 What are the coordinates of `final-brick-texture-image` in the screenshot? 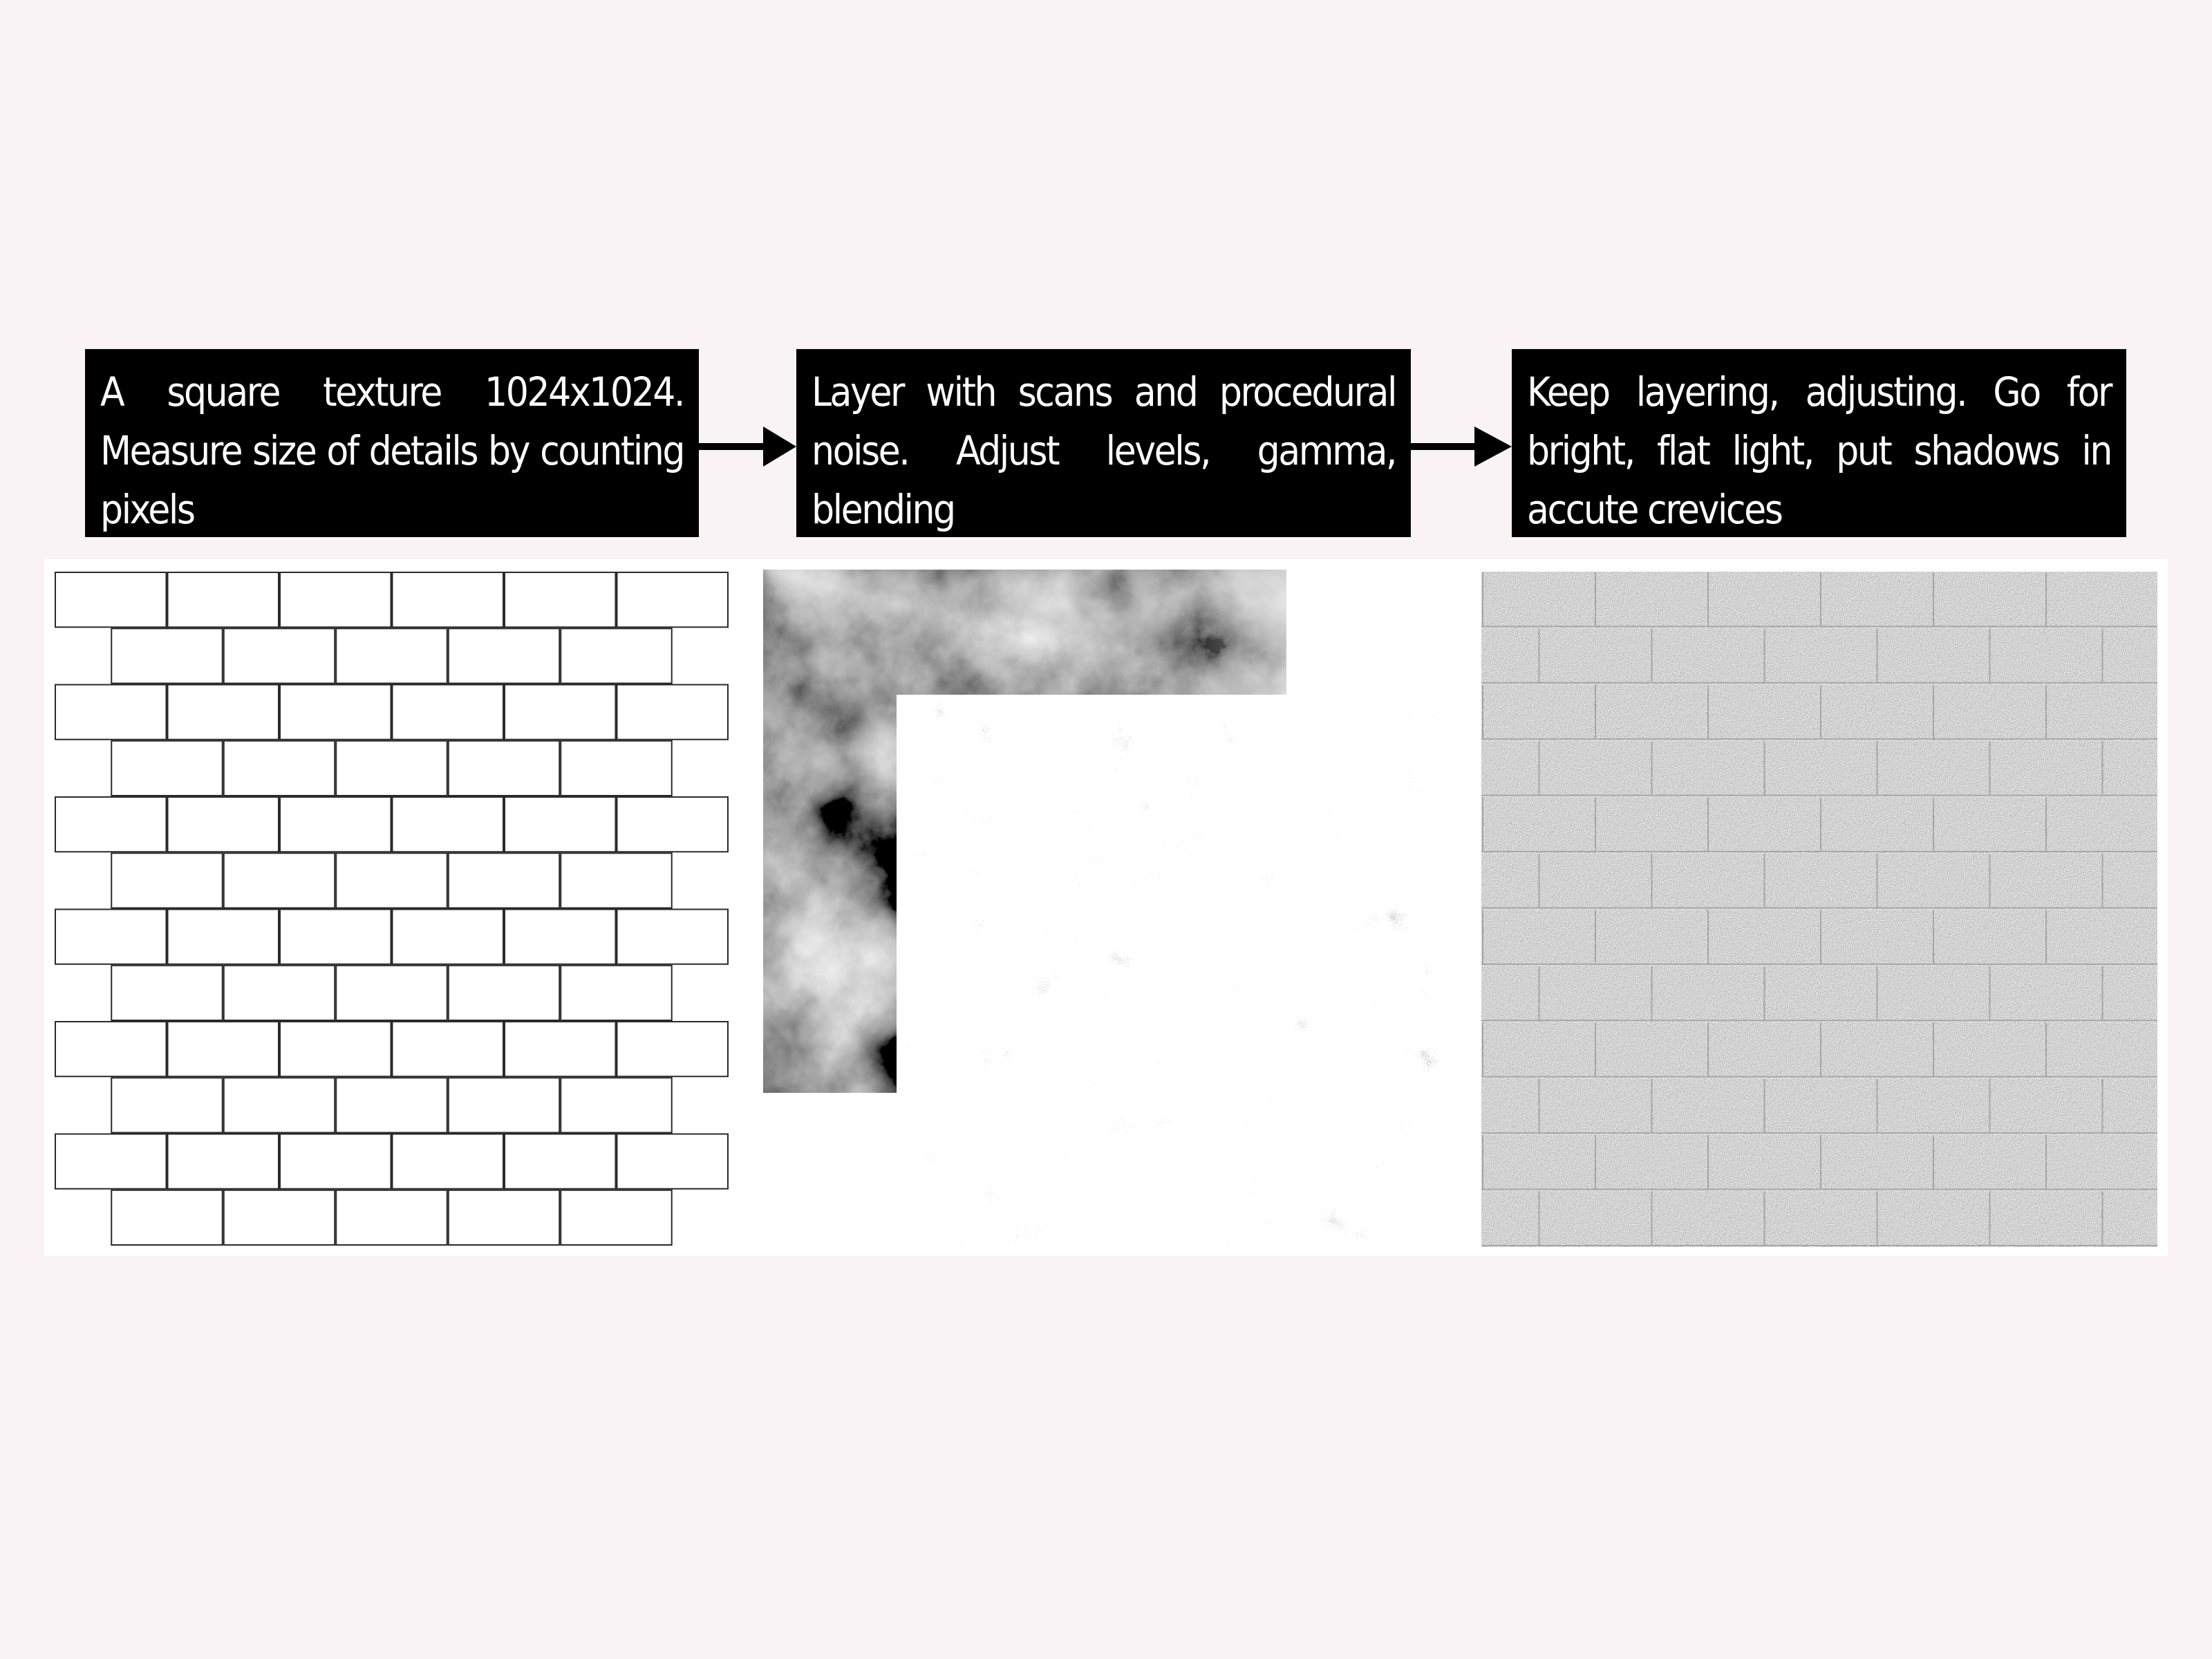 It's located at (1819, 910).